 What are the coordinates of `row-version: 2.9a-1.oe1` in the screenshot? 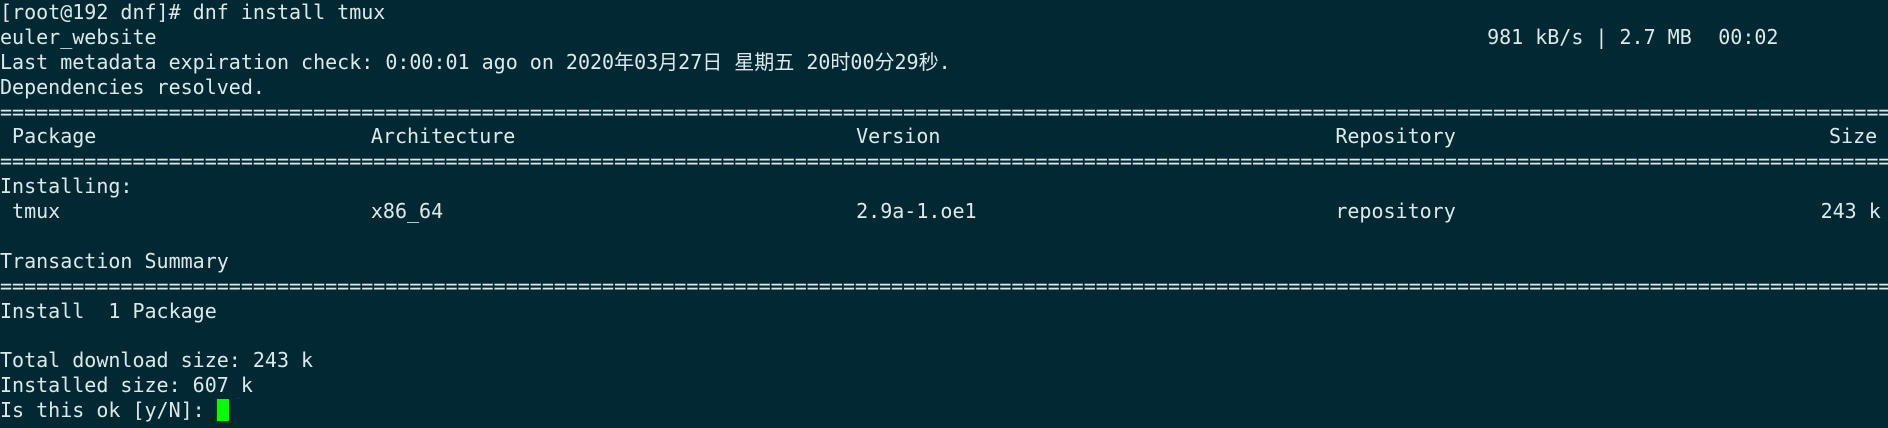 It's located at (916, 211).